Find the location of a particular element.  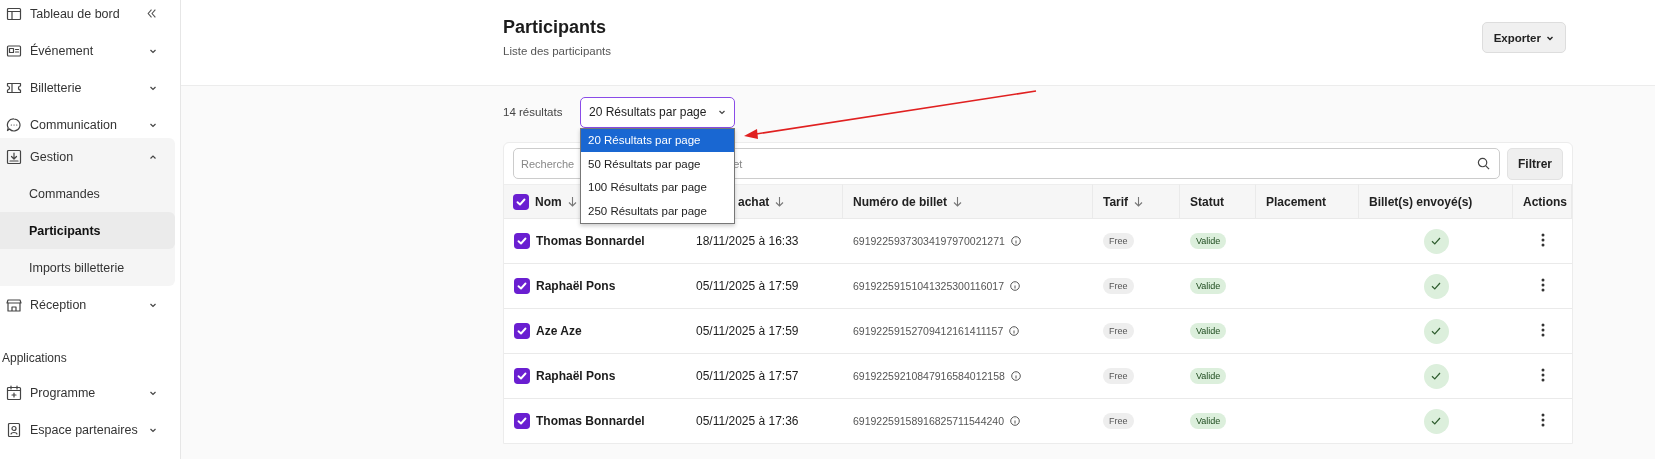

name-cell: Aze Aze is located at coordinates (559, 331).